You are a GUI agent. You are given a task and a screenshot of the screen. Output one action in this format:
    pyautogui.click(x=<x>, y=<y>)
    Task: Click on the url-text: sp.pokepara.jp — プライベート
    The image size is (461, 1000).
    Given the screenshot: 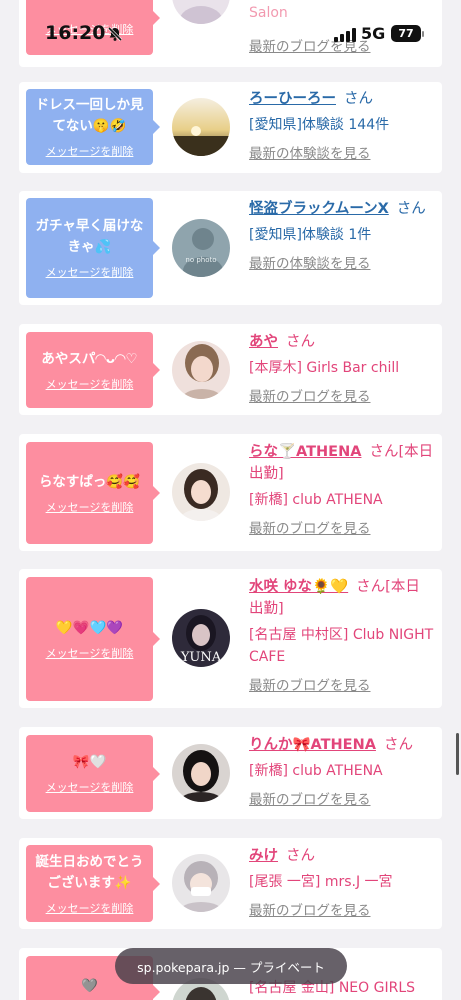 What is the action you would take?
    pyautogui.click(x=231, y=967)
    